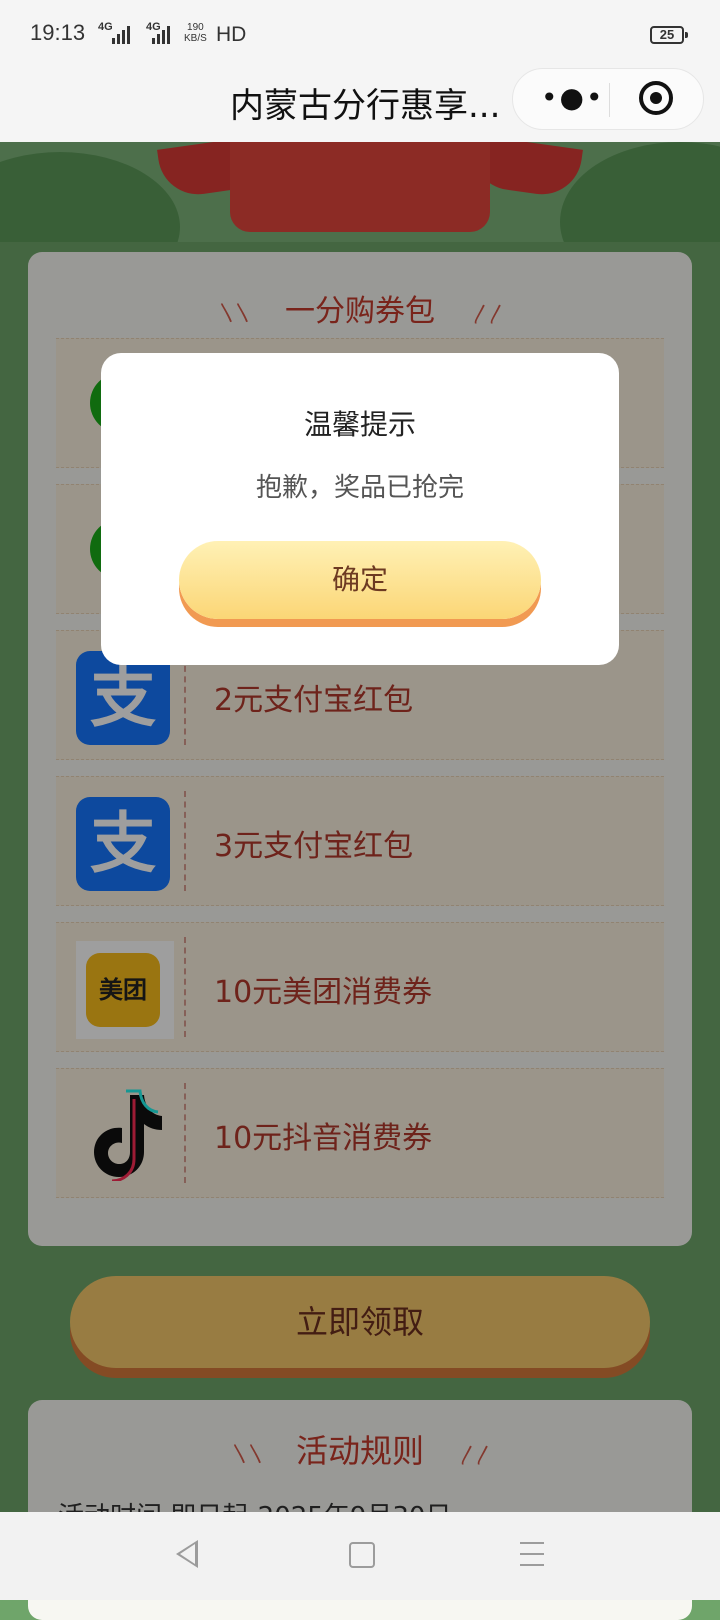 The height and width of the screenshot is (1620, 720). Describe the element at coordinates (360, 580) in the screenshot. I see `confirm-button: 确定` at that location.